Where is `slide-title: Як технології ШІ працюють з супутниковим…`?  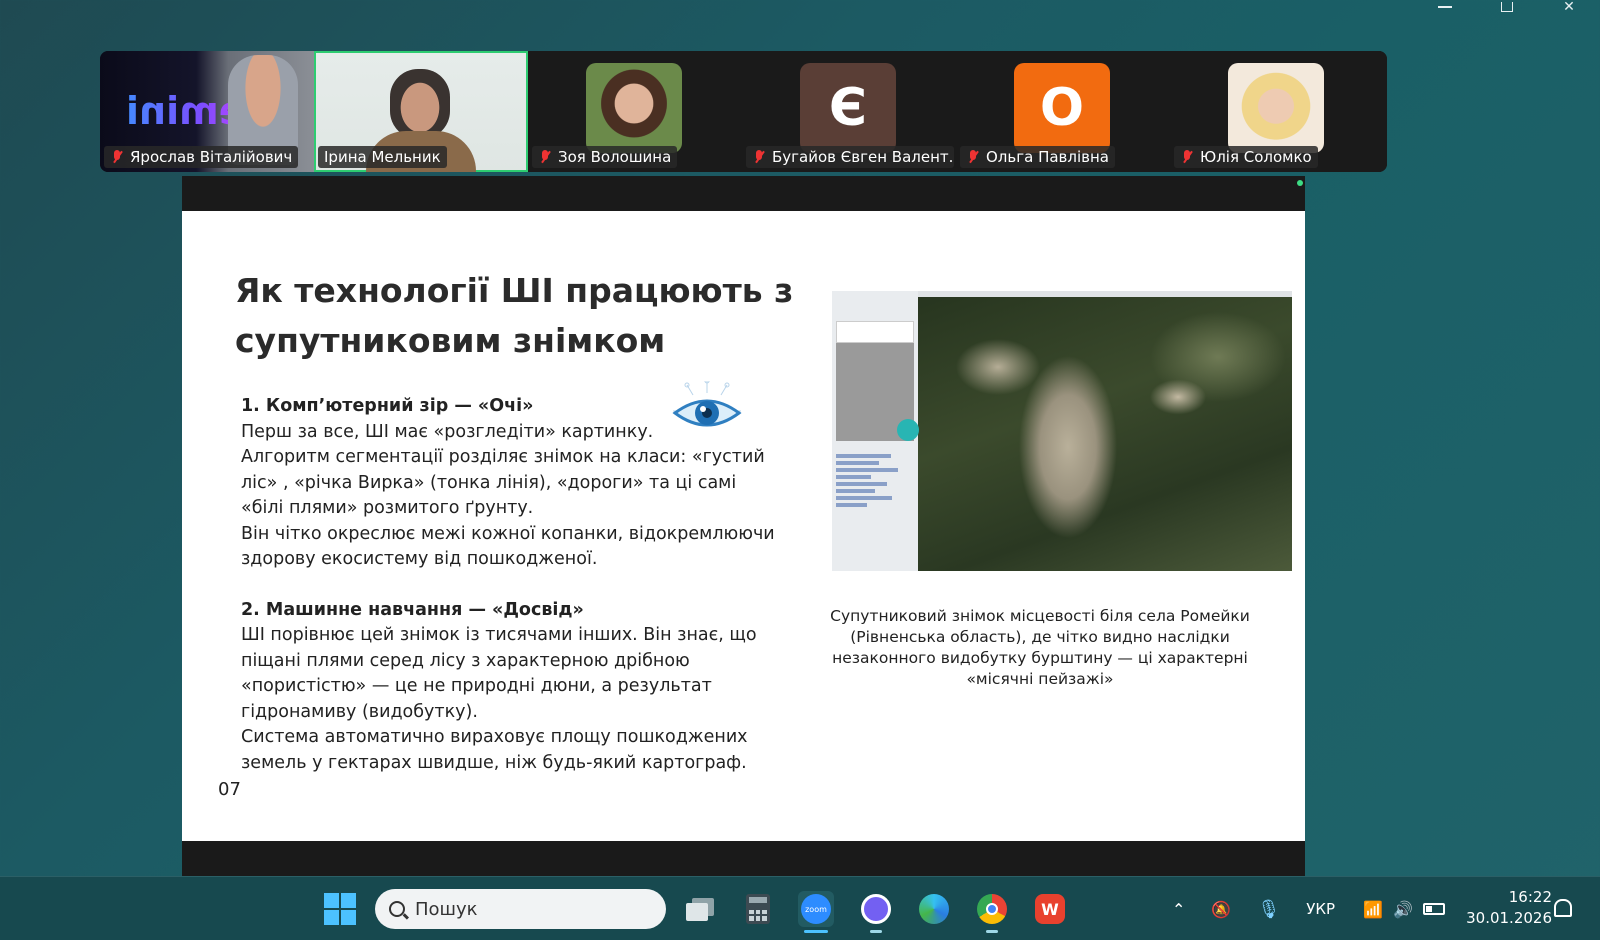 slide-title: Як технології ШІ працюють з супутниковим… is located at coordinates (514, 315).